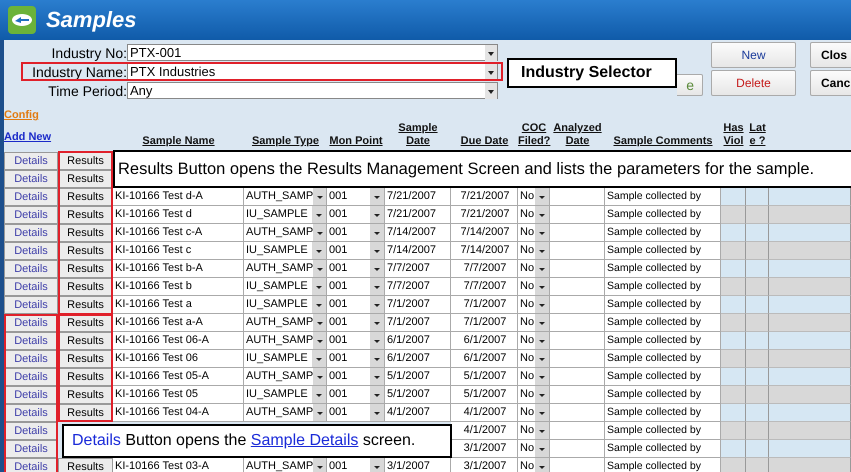 This screenshot has width=851, height=472. I want to click on field-label: Industry Name:, so click(79, 72).